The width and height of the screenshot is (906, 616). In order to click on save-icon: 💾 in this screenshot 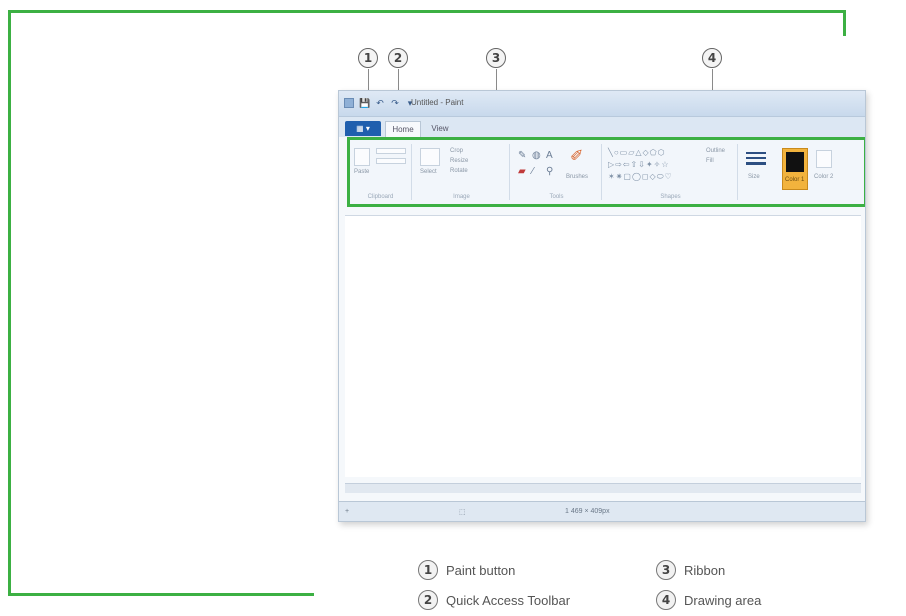, I will do `click(365, 103)`.